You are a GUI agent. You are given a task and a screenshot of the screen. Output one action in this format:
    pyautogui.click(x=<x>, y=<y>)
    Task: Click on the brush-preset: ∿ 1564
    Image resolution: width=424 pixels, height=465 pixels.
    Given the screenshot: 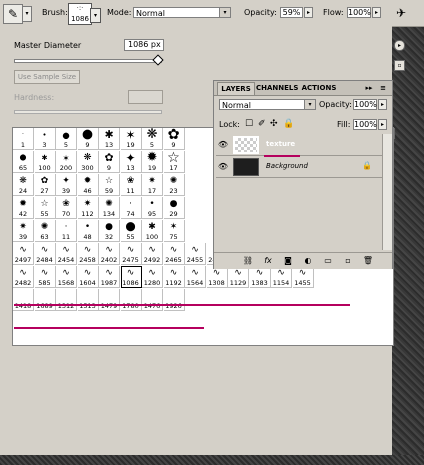 What is the action you would take?
    pyautogui.click(x=195, y=277)
    